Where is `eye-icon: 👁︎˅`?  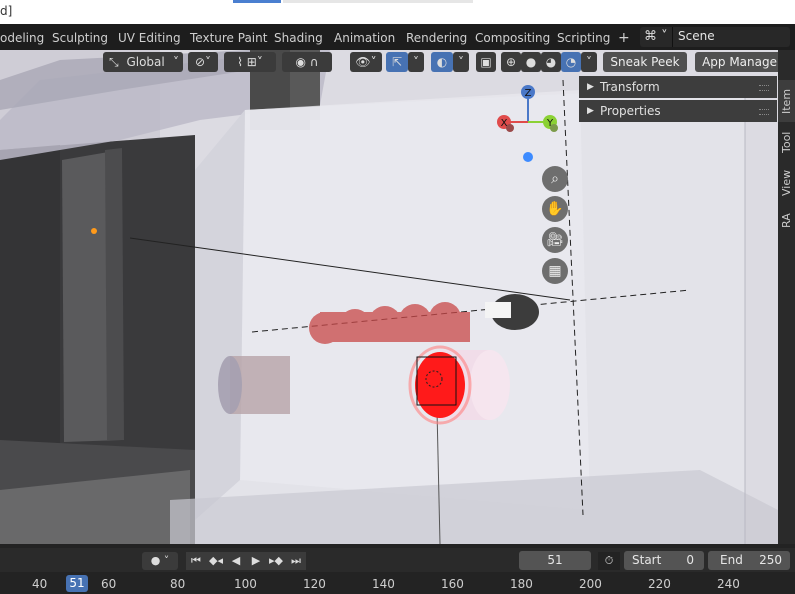
eye-icon: 👁︎˅ is located at coordinates (366, 62).